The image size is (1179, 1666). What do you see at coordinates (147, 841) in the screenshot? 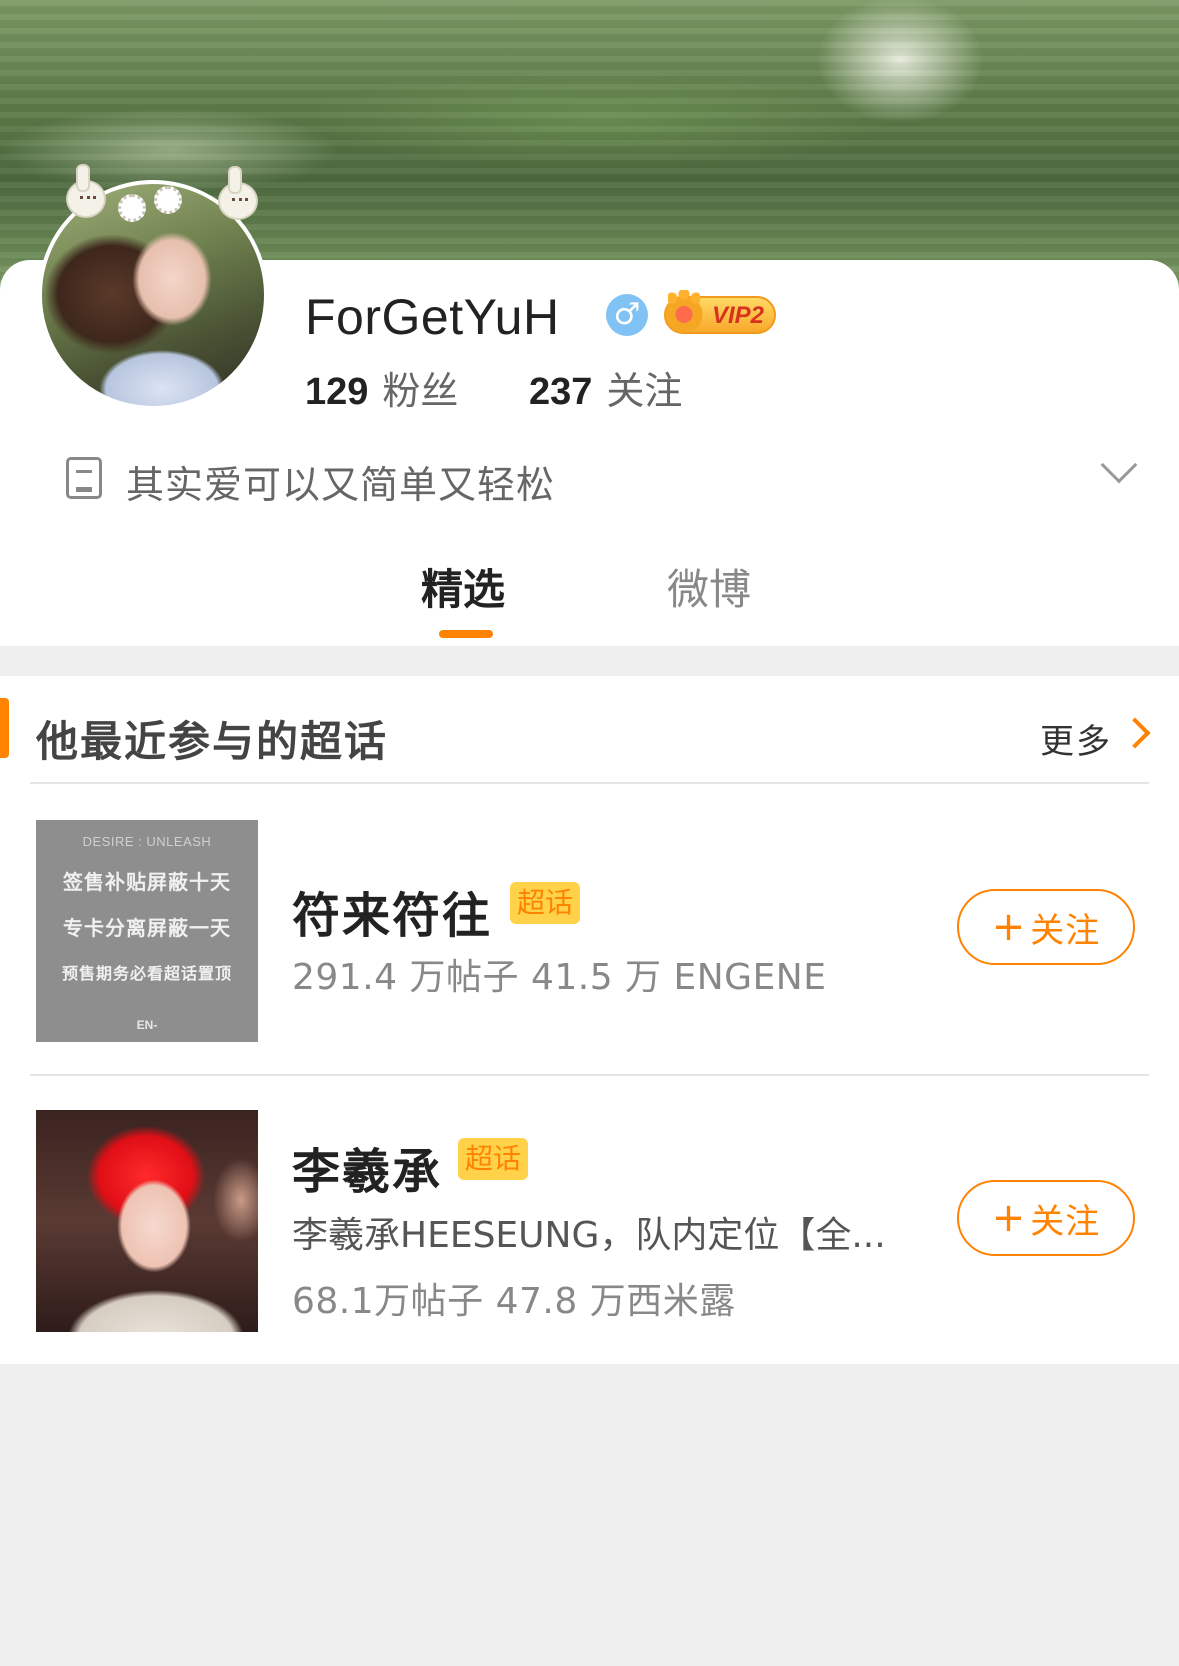
I see `thumbnail-header-text: DESIRE : UNLEASH` at bounding box center [147, 841].